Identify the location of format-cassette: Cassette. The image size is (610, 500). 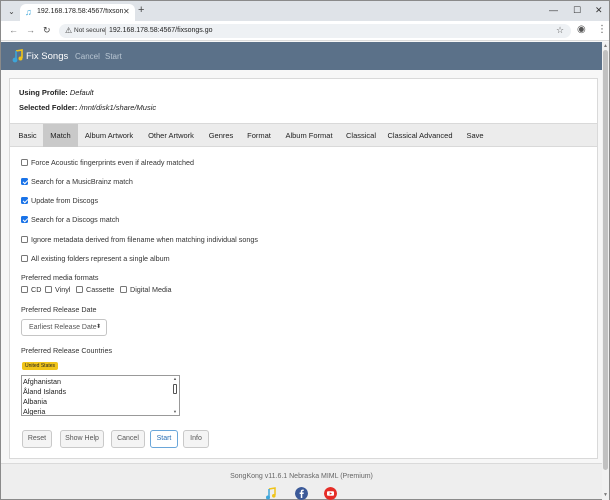
(95, 289).